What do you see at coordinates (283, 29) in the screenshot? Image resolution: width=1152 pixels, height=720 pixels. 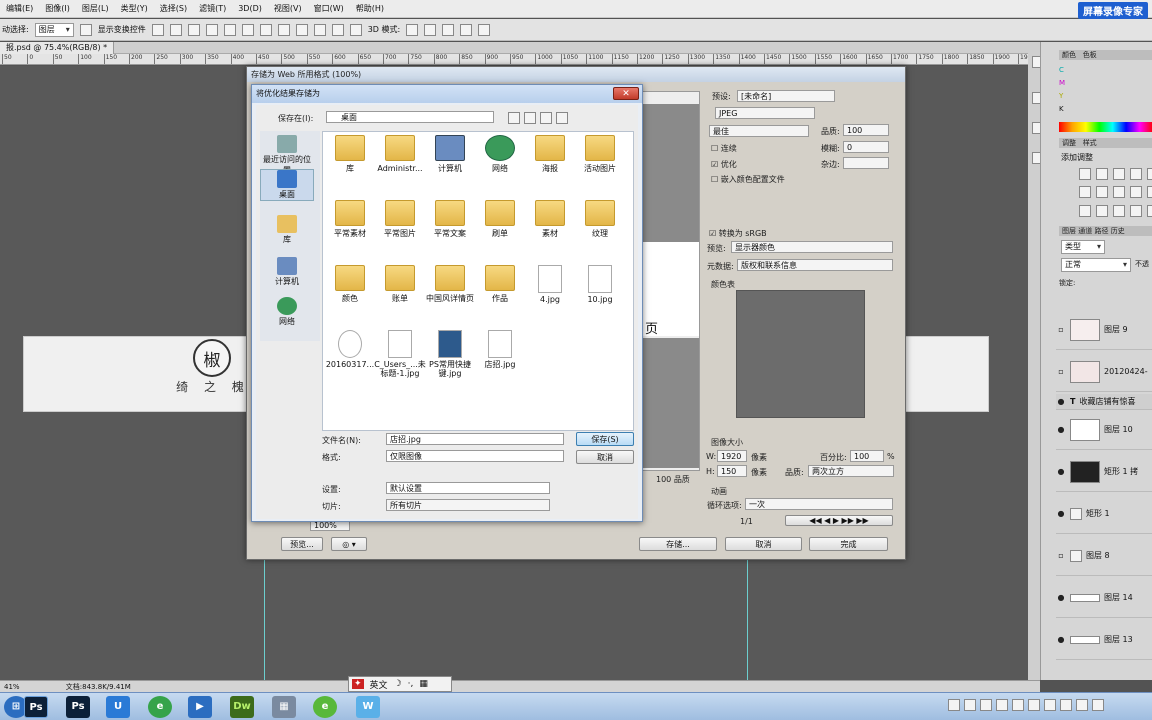 I see `distribute-middle-icon` at bounding box center [283, 29].